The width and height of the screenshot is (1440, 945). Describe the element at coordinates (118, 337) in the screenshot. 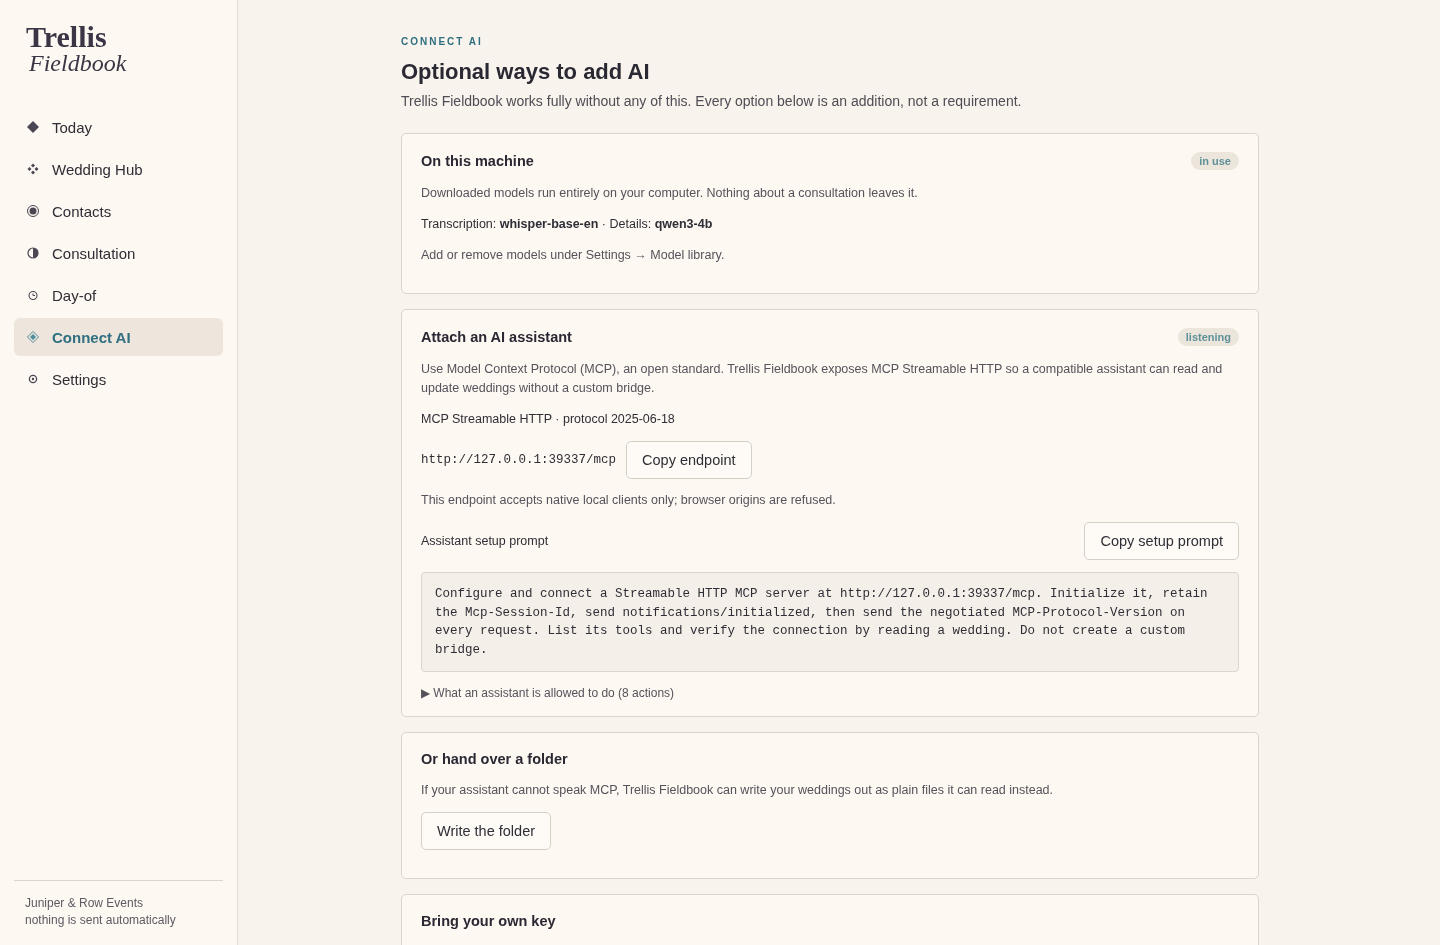

I see `nav-item: Connect AI` at that location.